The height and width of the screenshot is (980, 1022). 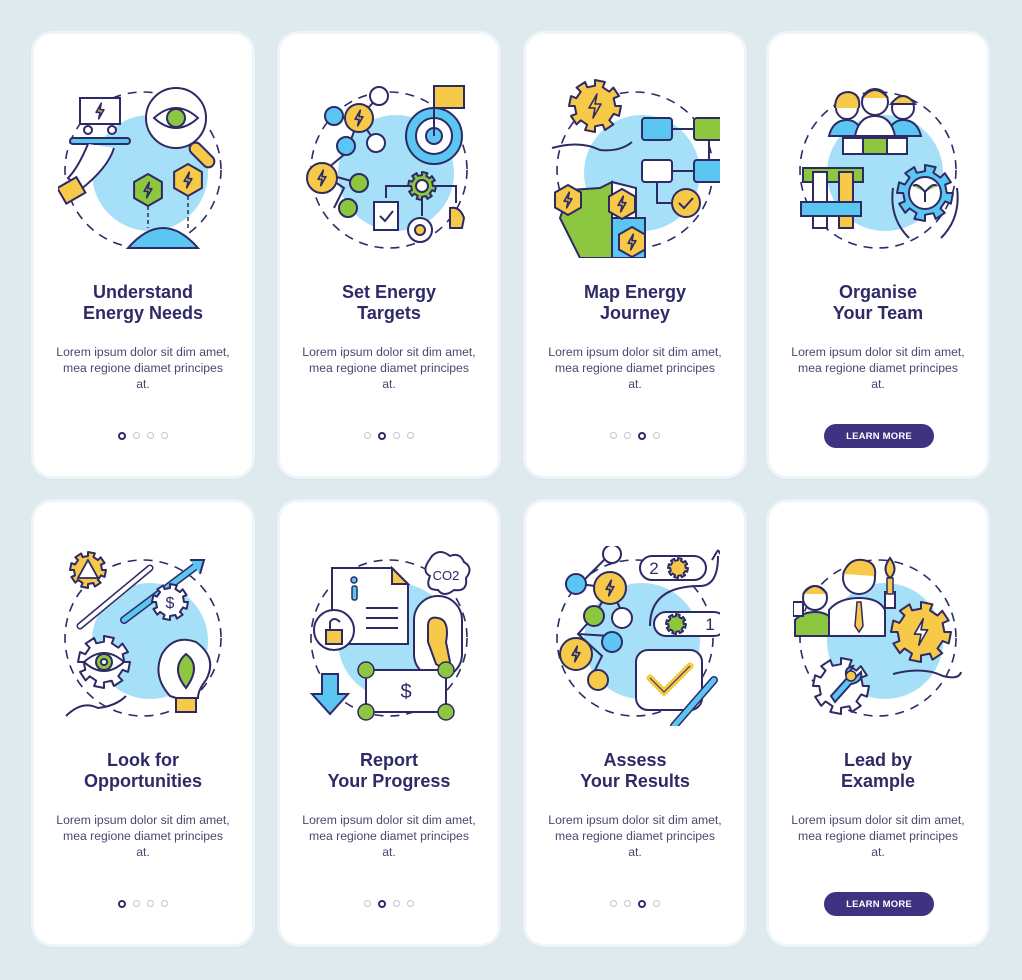 I want to click on card-title: Organise Your Team, so click(x=878, y=303).